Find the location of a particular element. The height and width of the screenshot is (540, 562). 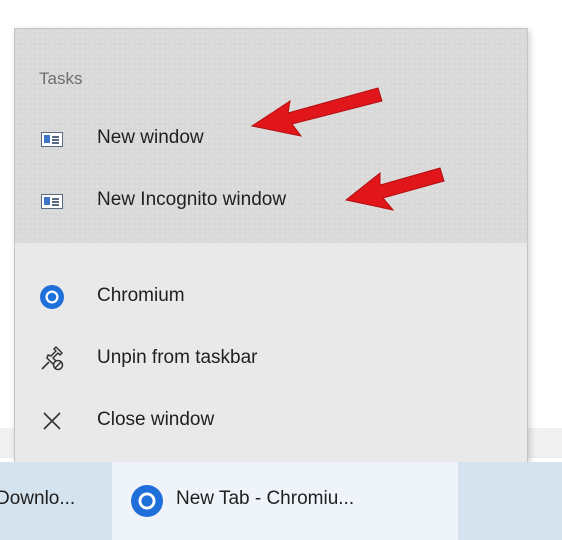

new-incognito-window-item: New Incognito window is located at coordinates (271, 201).